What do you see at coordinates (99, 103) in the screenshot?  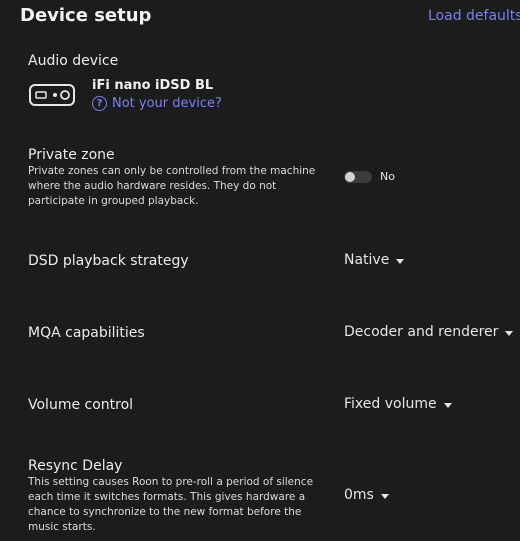 I see `help-circle-icon: ?` at bounding box center [99, 103].